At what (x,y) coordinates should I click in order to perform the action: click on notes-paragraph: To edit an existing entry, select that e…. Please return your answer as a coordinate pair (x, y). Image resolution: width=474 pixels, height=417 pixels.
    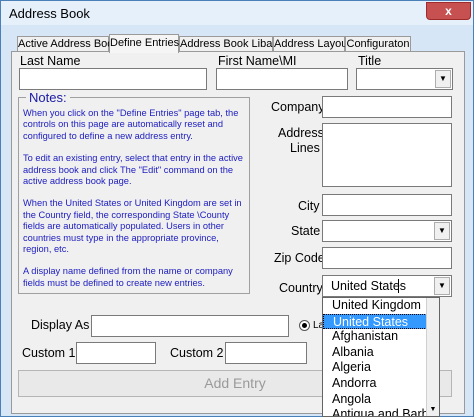
    Looking at the image, I should click on (133, 170).